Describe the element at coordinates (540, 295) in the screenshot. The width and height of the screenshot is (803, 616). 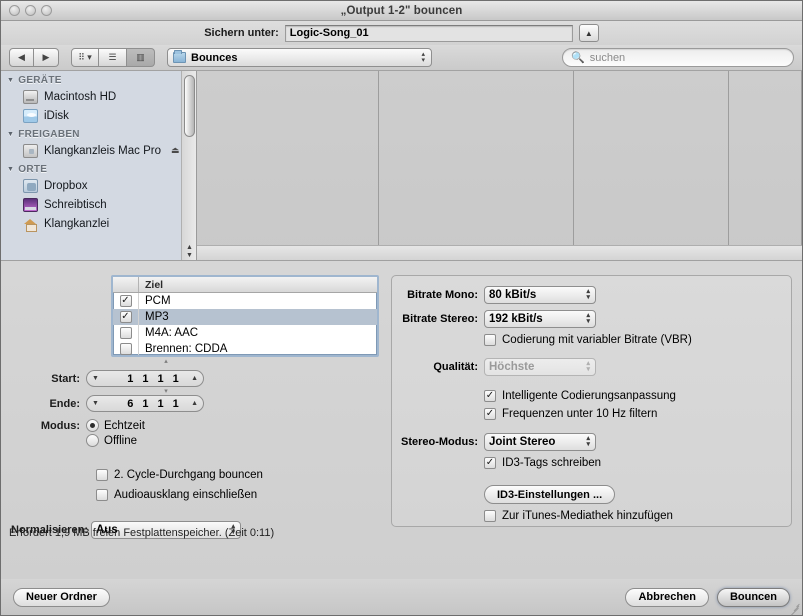
I see `bitrate-mono-popup: 80 kBit/s ▴ ▾` at that location.